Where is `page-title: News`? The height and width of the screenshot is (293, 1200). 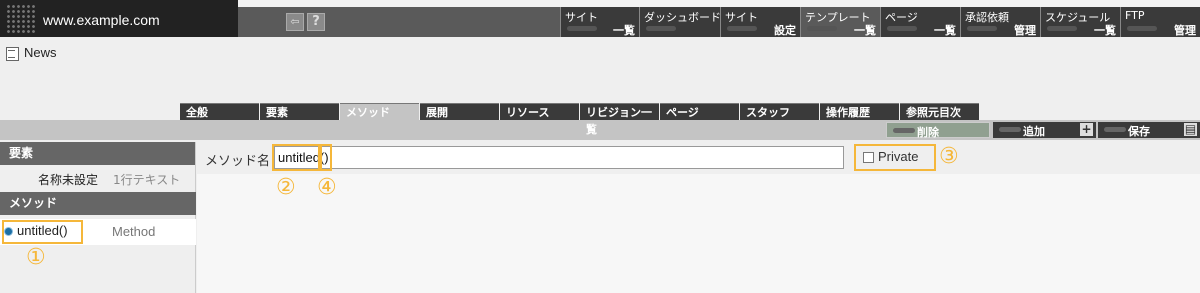
page-title: News is located at coordinates (40, 52).